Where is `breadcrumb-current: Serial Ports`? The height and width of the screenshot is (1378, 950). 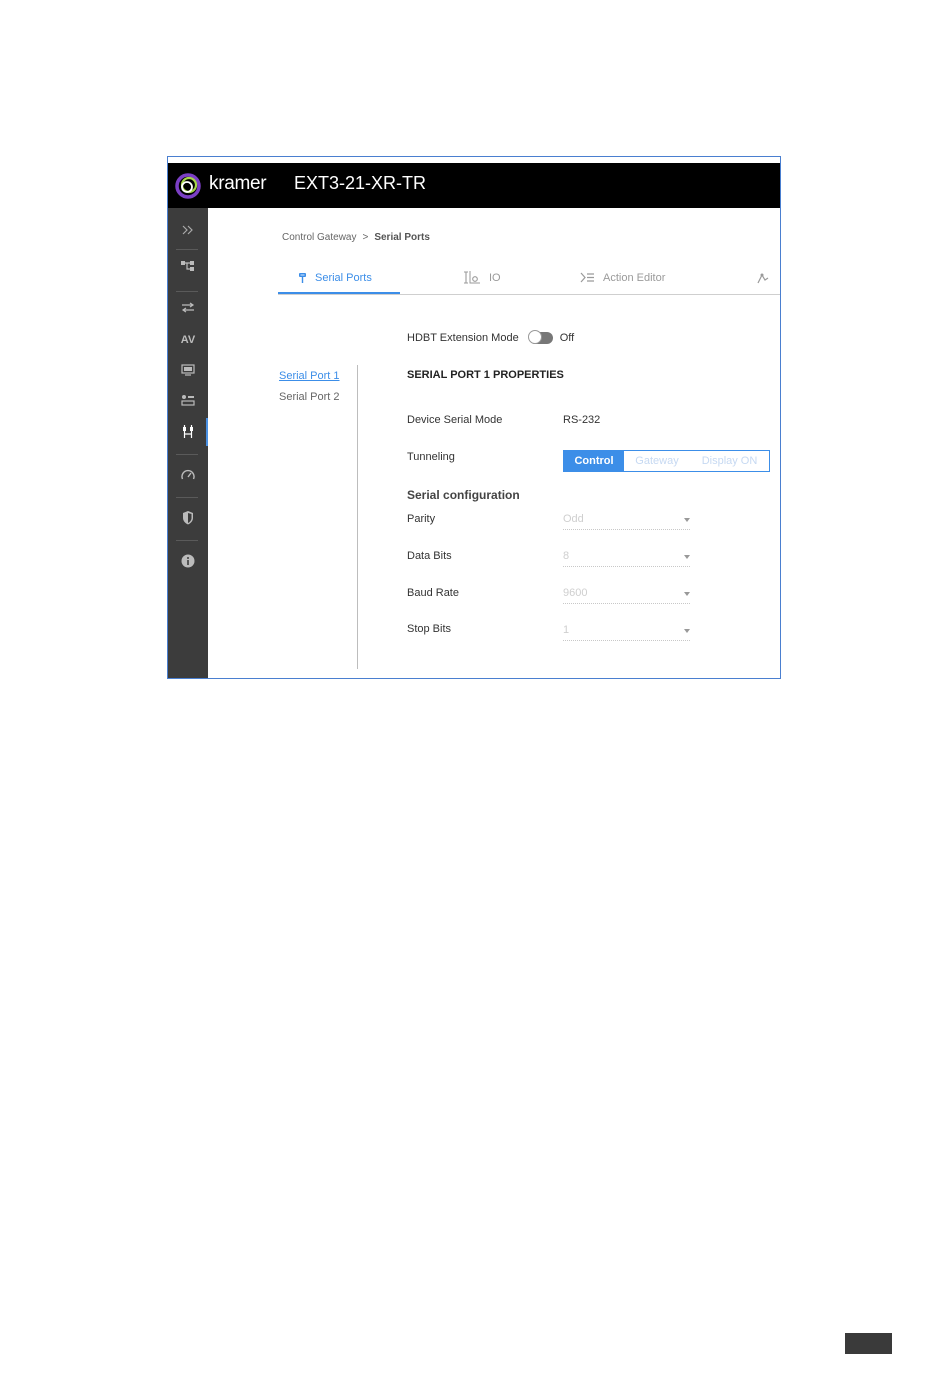
breadcrumb-current: Serial Ports is located at coordinates (402, 237).